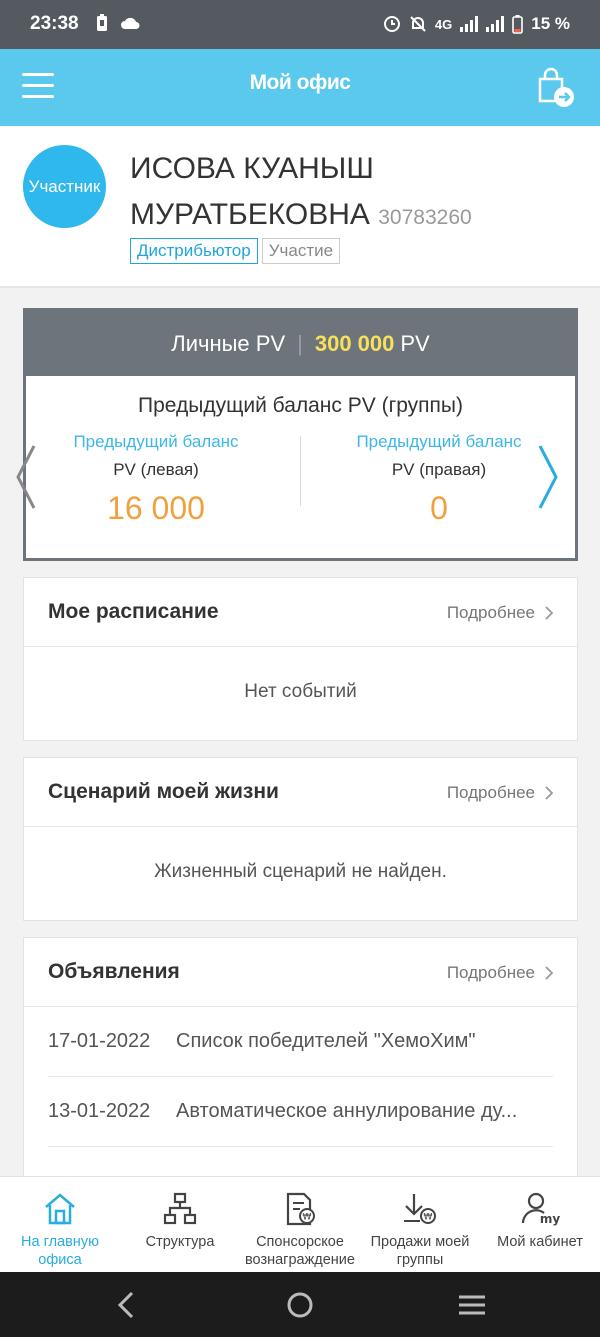 The height and width of the screenshot is (1337, 600). I want to click on alarm-icon, so click(392, 24).